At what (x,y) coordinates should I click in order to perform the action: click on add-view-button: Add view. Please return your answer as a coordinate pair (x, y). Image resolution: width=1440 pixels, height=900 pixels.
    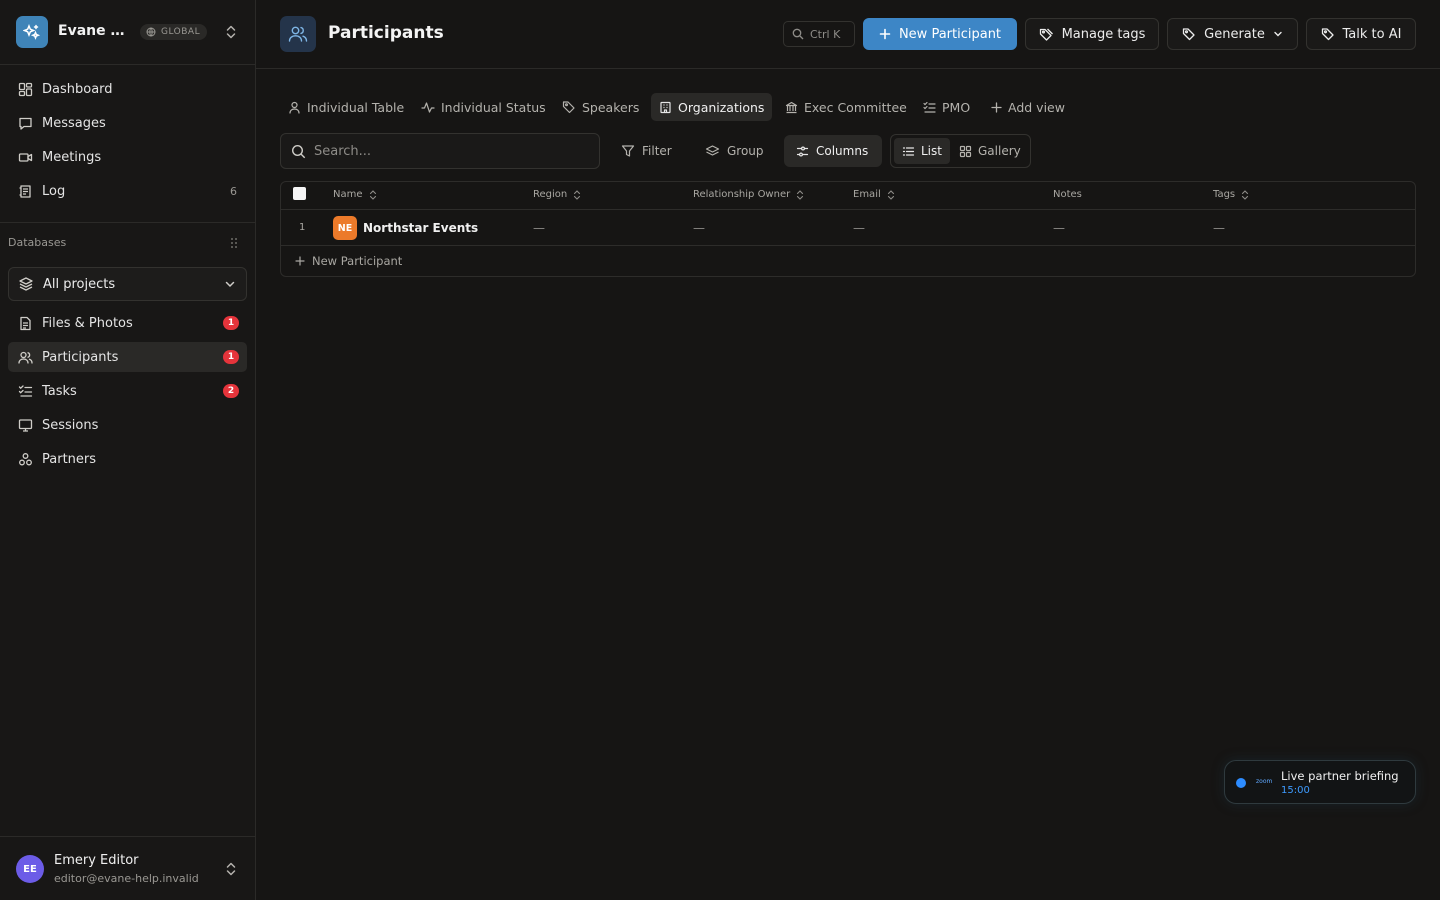
    Looking at the image, I should click on (1028, 107).